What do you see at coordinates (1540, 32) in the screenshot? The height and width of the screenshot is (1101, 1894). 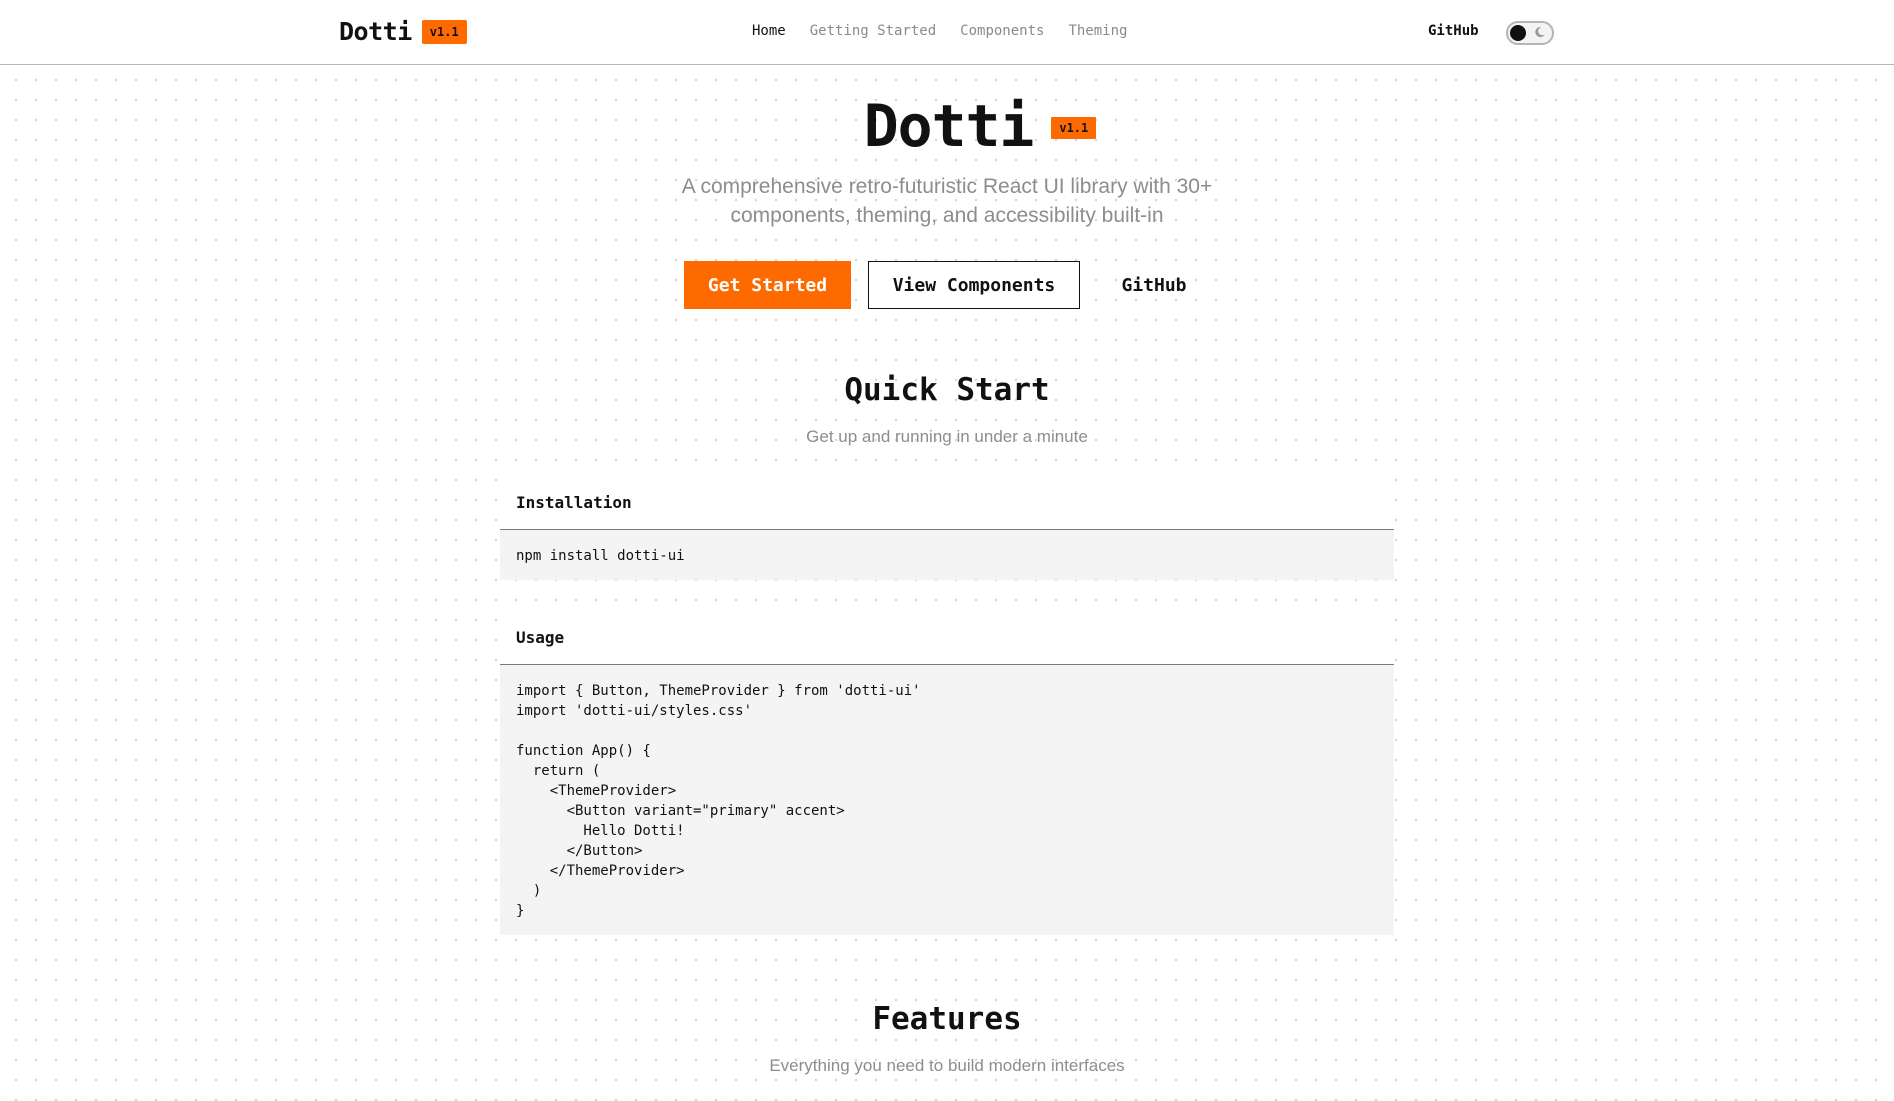 I see `moon-icon` at bounding box center [1540, 32].